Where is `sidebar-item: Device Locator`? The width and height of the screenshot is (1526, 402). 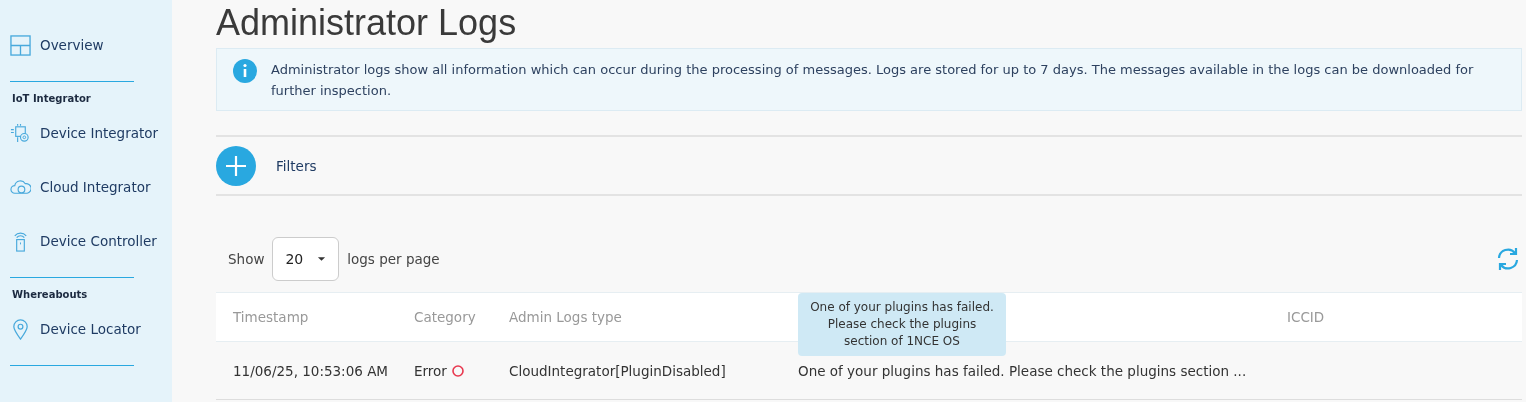 sidebar-item: Device Locator is located at coordinates (91, 329).